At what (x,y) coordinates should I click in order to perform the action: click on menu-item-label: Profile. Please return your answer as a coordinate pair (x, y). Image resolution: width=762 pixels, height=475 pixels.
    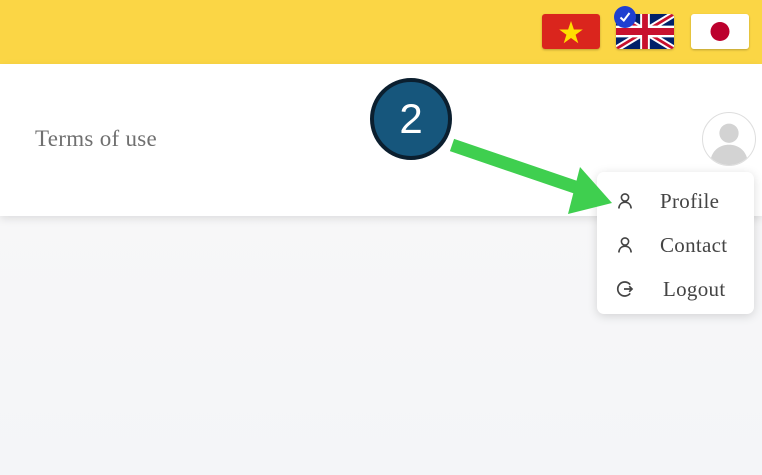
    Looking at the image, I should click on (690, 201).